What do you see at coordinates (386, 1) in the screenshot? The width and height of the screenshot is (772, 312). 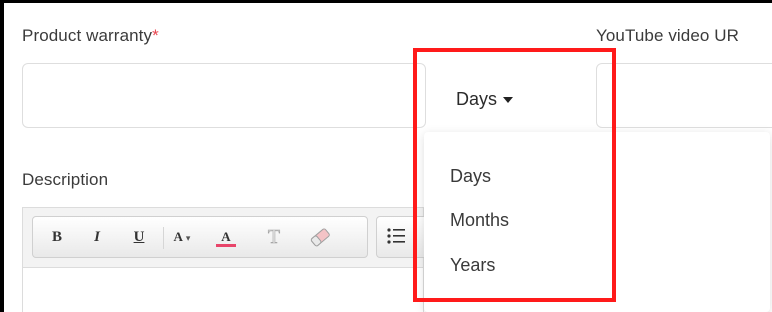 I see `frame-top-border` at bounding box center [386, 1].